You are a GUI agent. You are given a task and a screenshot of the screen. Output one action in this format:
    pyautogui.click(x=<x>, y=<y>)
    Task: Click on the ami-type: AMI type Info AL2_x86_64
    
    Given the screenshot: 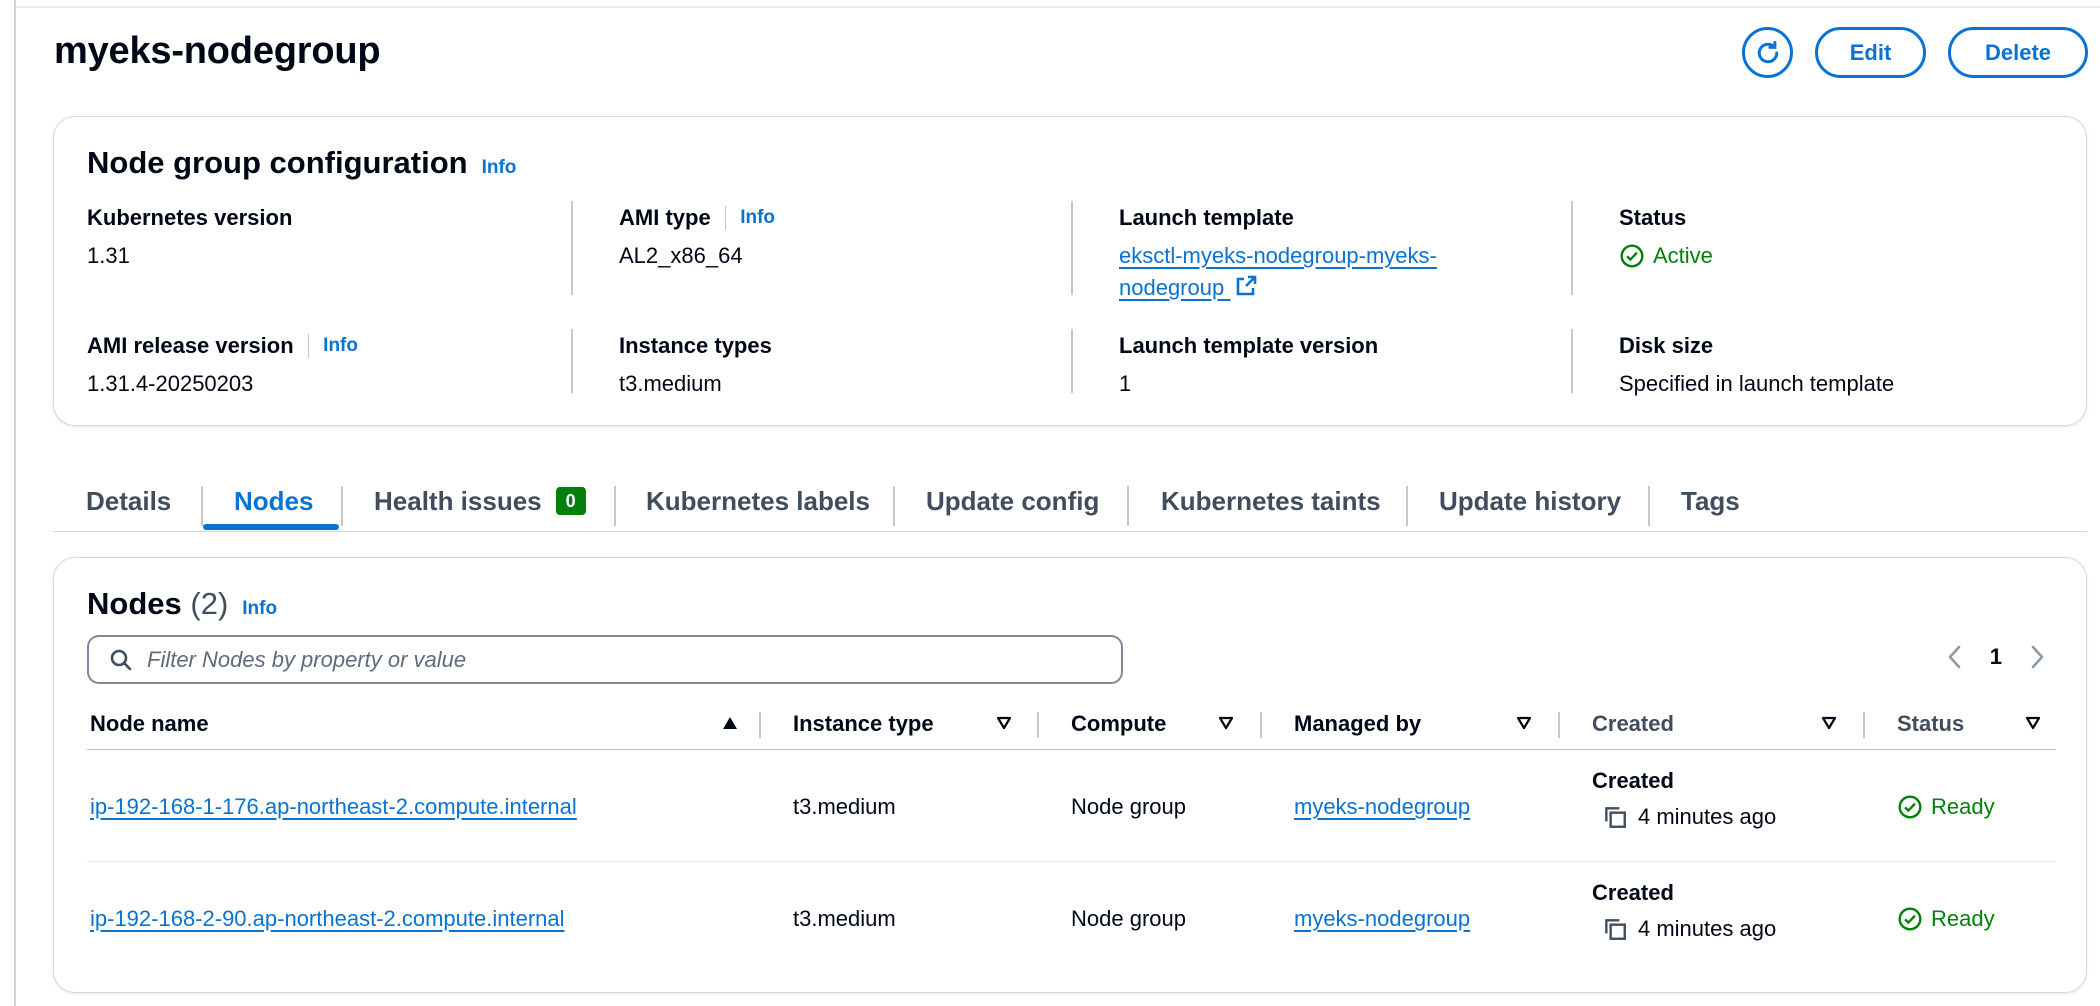 What is the action you would take?
    pyautogui.click(x=697, y=236)
    